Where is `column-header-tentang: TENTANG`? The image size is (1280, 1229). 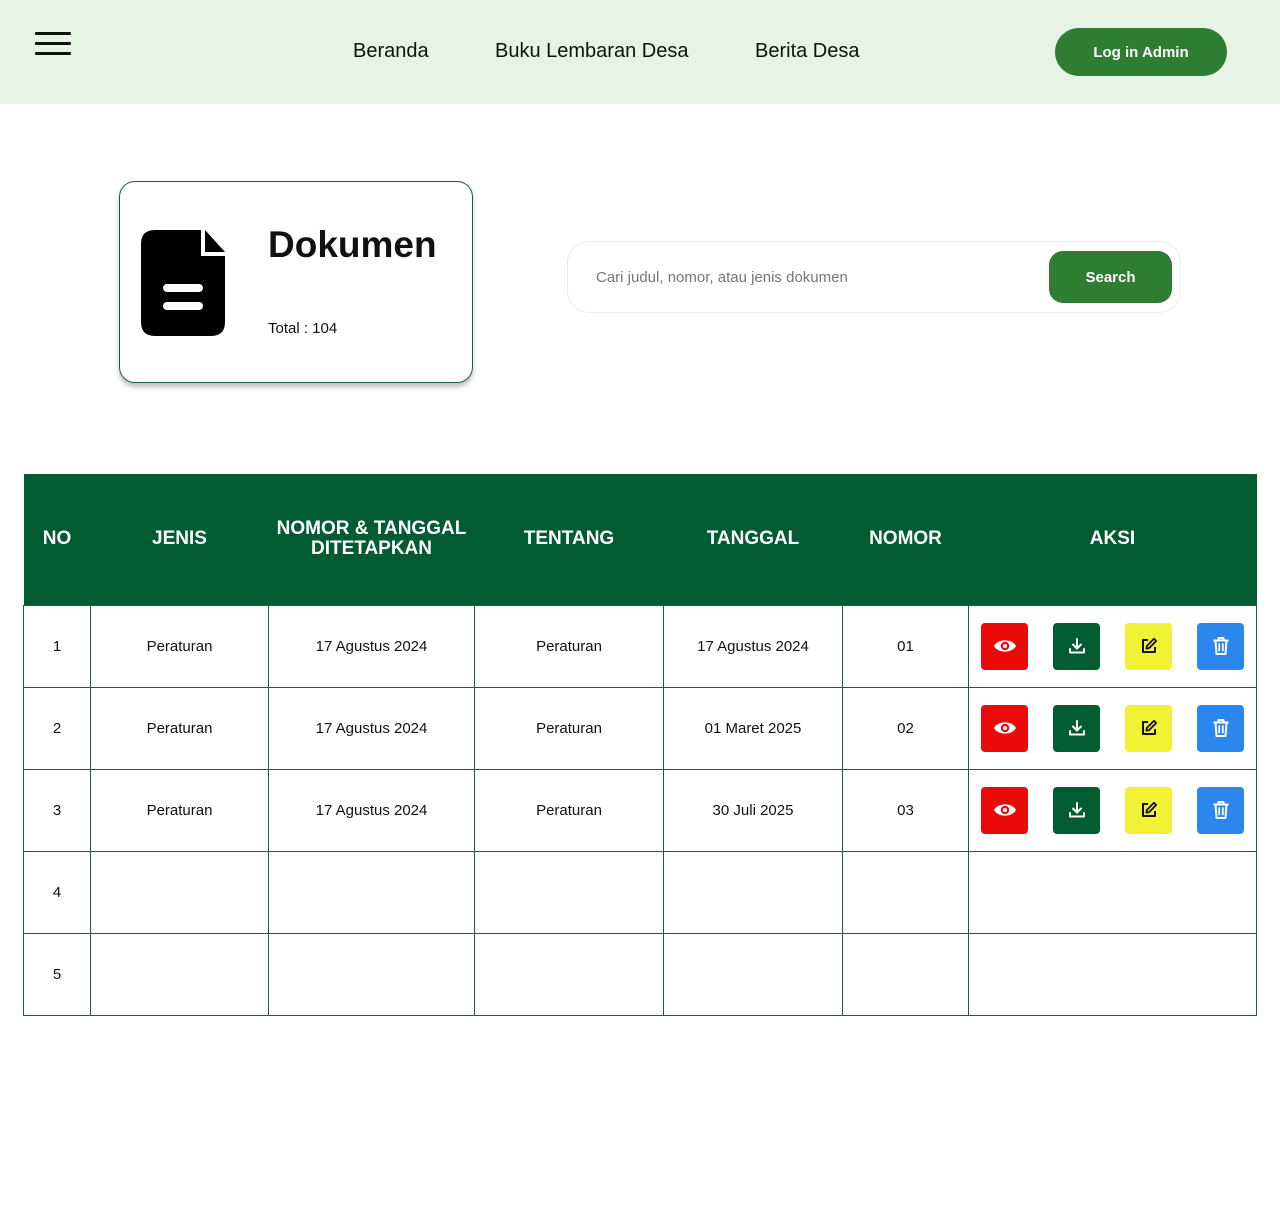
column-header-tentang: TENTANG is located at coordinates (569, 539).